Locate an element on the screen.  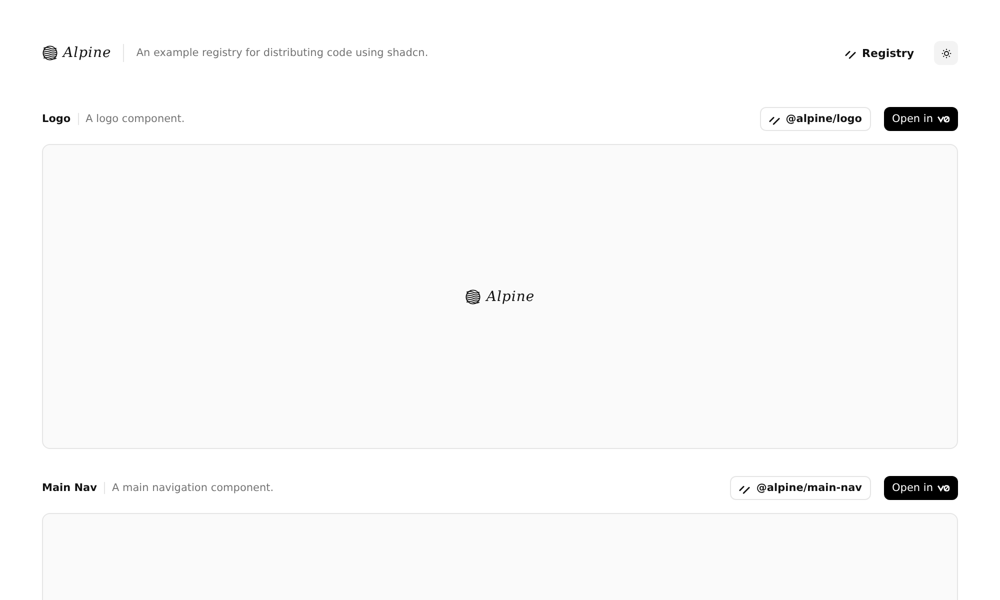
component-description: A main navigation component. is located at coordinates (193, 488).